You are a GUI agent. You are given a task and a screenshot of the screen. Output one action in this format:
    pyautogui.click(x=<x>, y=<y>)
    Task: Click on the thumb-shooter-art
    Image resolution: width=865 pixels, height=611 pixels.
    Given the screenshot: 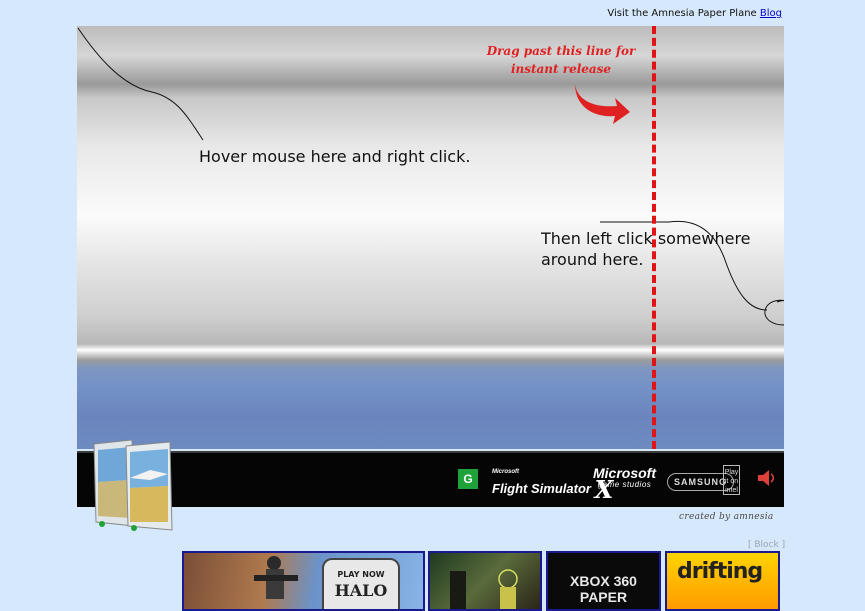 What is the action you would take?
    pyautogui.click(x=484, y=589)
    